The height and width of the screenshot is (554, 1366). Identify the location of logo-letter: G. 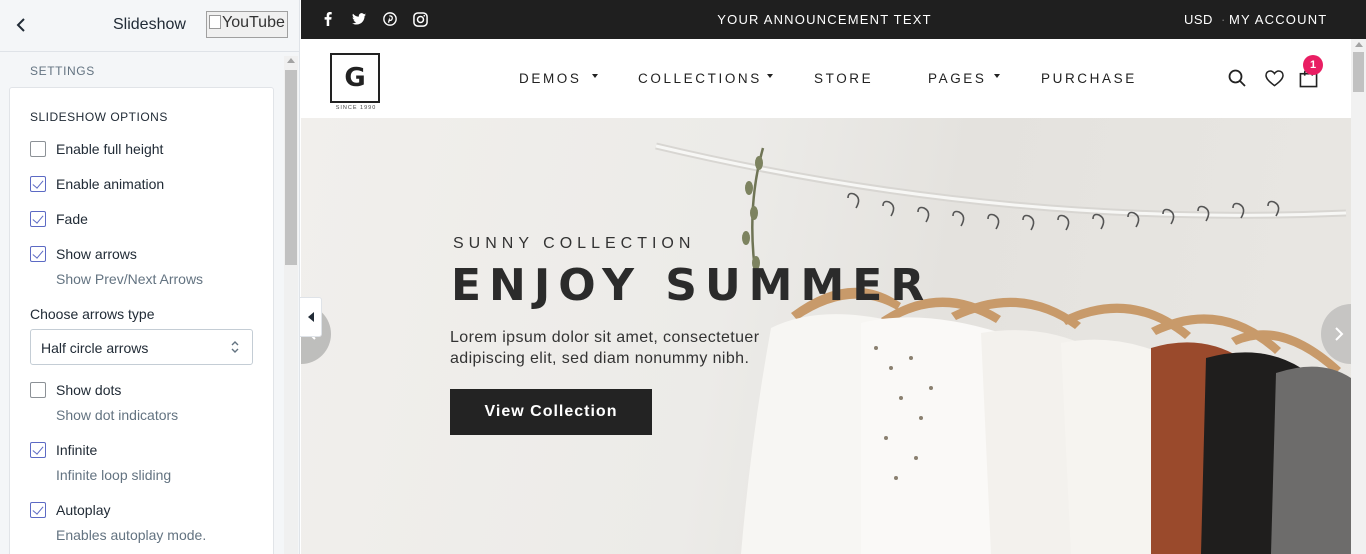
(355, 78).